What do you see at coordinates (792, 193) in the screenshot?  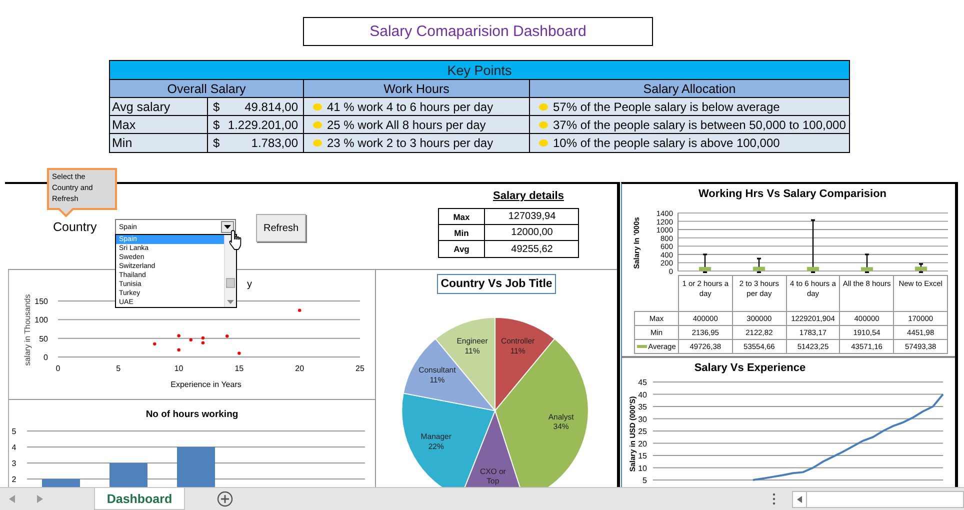 I see `chart-title: Working Hrs Vs Salary Comparision` at bounding box center [792, 193].